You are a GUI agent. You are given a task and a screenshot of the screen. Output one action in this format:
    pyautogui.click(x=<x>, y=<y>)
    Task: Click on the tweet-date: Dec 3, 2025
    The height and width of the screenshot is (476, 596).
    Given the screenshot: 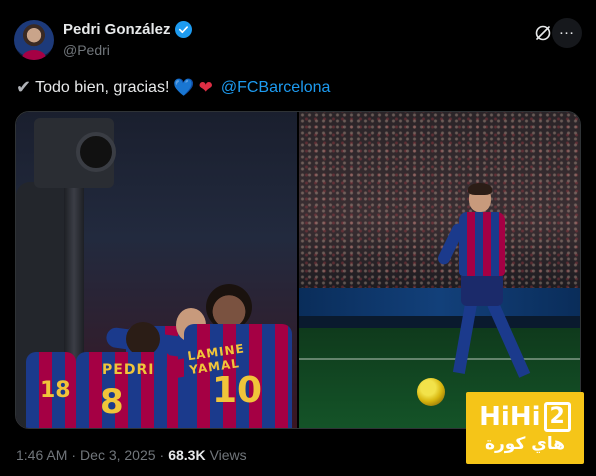 What is the action you would take?
    pyautogui.click(x=118, y=455)
    